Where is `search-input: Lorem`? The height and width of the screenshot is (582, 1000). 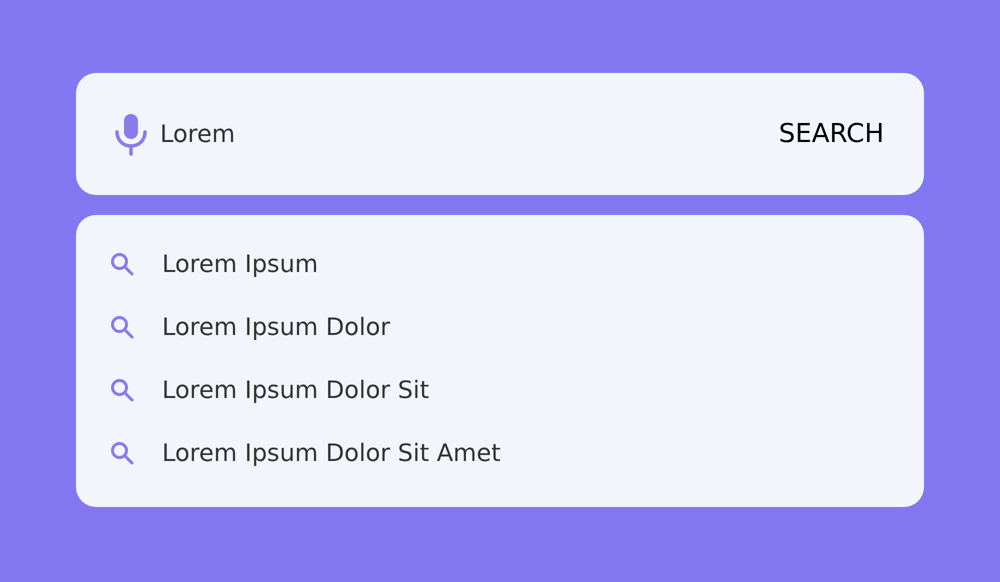 search-input: Lorem is located at coordinates (463, 134).